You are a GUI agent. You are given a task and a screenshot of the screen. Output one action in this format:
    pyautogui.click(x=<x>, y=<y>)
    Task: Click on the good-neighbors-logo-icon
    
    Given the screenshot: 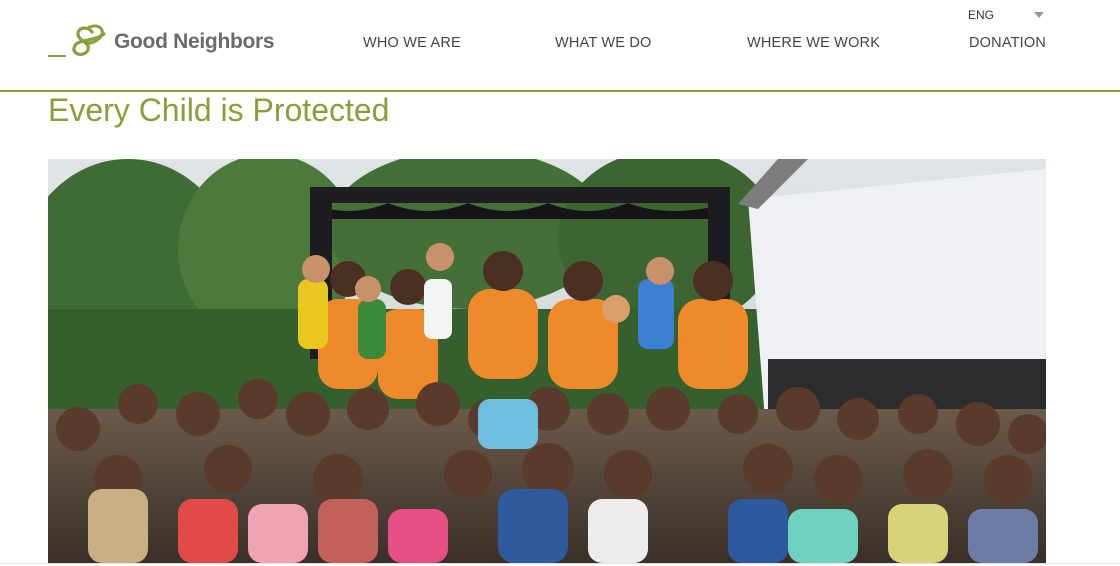 What is the action you would take?
    pyautogui.click(x=77, y=40)
    